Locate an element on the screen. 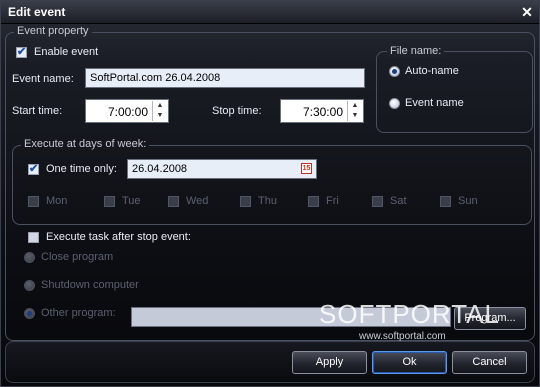 The width and height of the screenshot is (540, 387). close-program-radio is located at coordinates (29, 257).